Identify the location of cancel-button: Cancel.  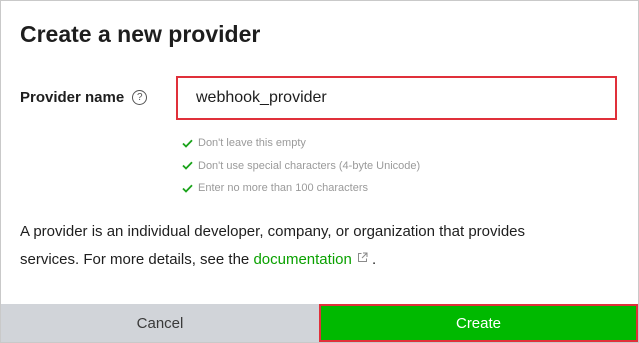
(160, 323).